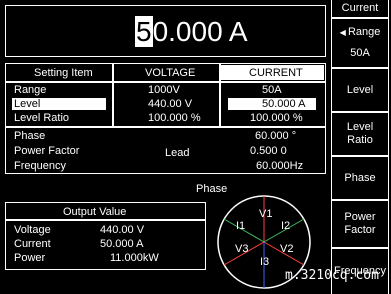 This screenshot has height=294, width=391. I want to click on phase-label-v1: V1, so click(266, 214).